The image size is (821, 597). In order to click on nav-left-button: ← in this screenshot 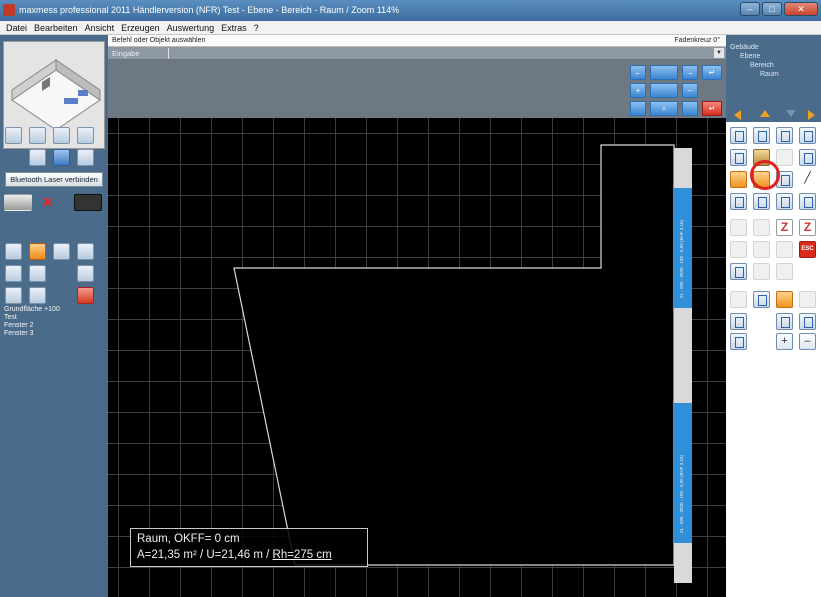, I will do `click(638, 72)`.